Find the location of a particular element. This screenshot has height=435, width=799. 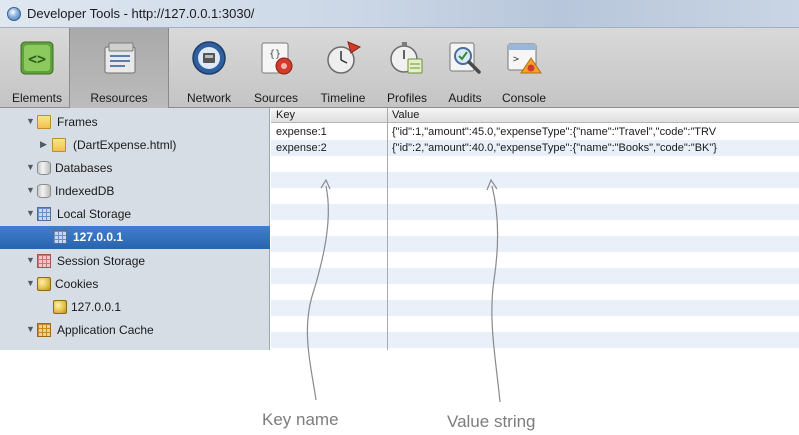

tab-console: > Console is located at coordinates (524, 68).